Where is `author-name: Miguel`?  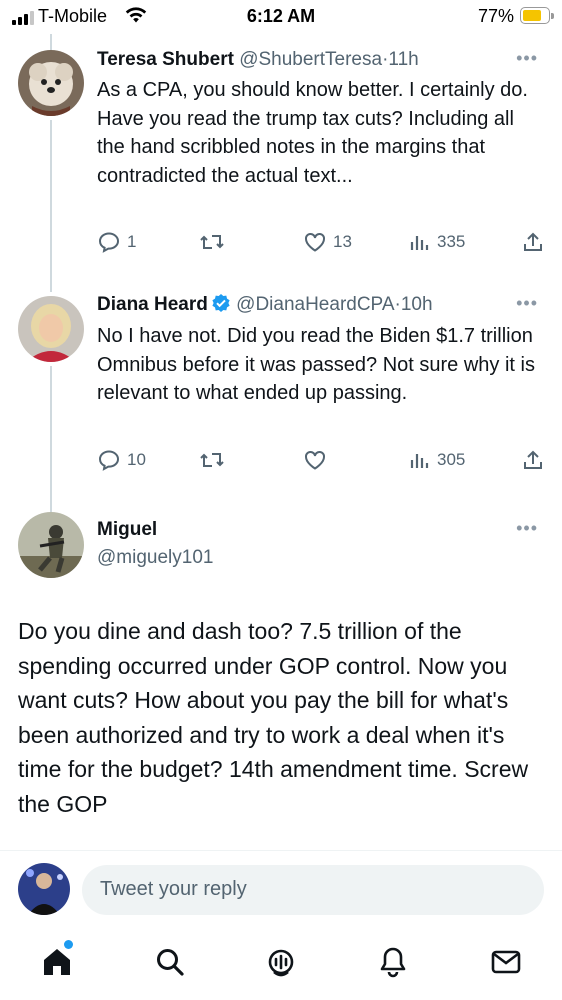 author-name: Miguel is located at coordinates (127, 529).